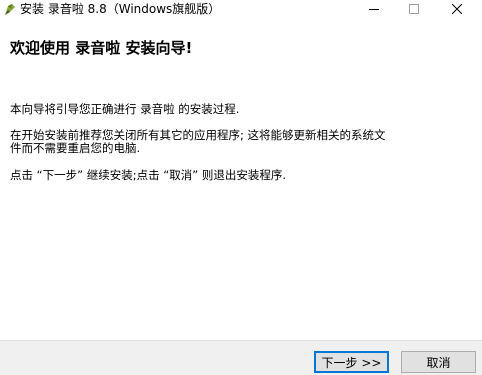 The width and height of the screenshot is (482, 375). I want to click on minimize-button, so click(374, 9).